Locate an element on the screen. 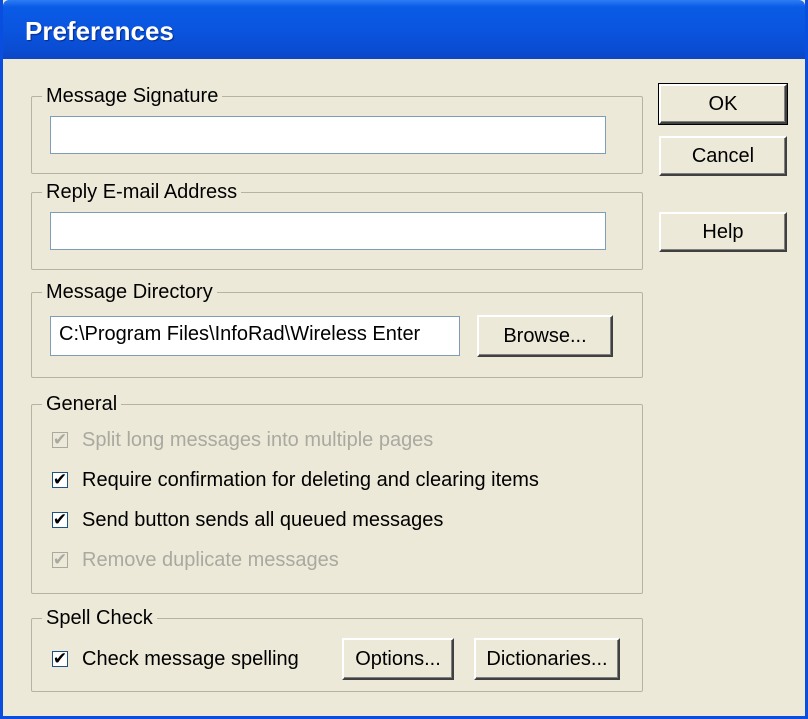  spell-check-label: Spell Check is located at coordinates (99, 618).